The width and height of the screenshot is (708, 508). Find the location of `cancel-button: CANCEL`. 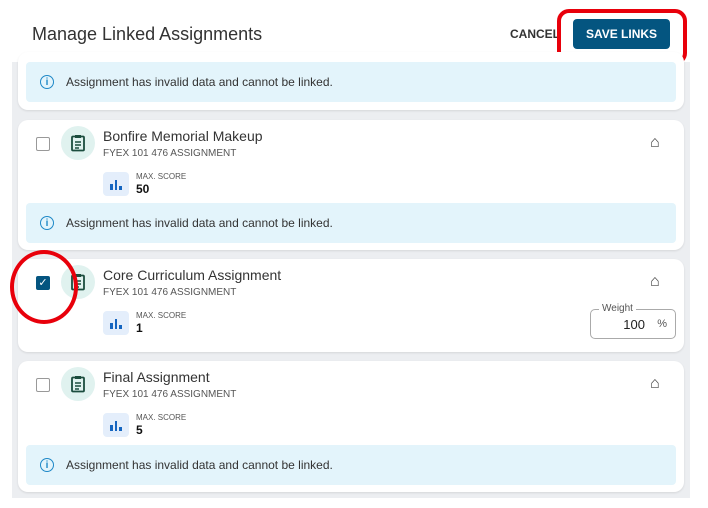

cancel-button: CANCEL is located at coordinates (535, 34).